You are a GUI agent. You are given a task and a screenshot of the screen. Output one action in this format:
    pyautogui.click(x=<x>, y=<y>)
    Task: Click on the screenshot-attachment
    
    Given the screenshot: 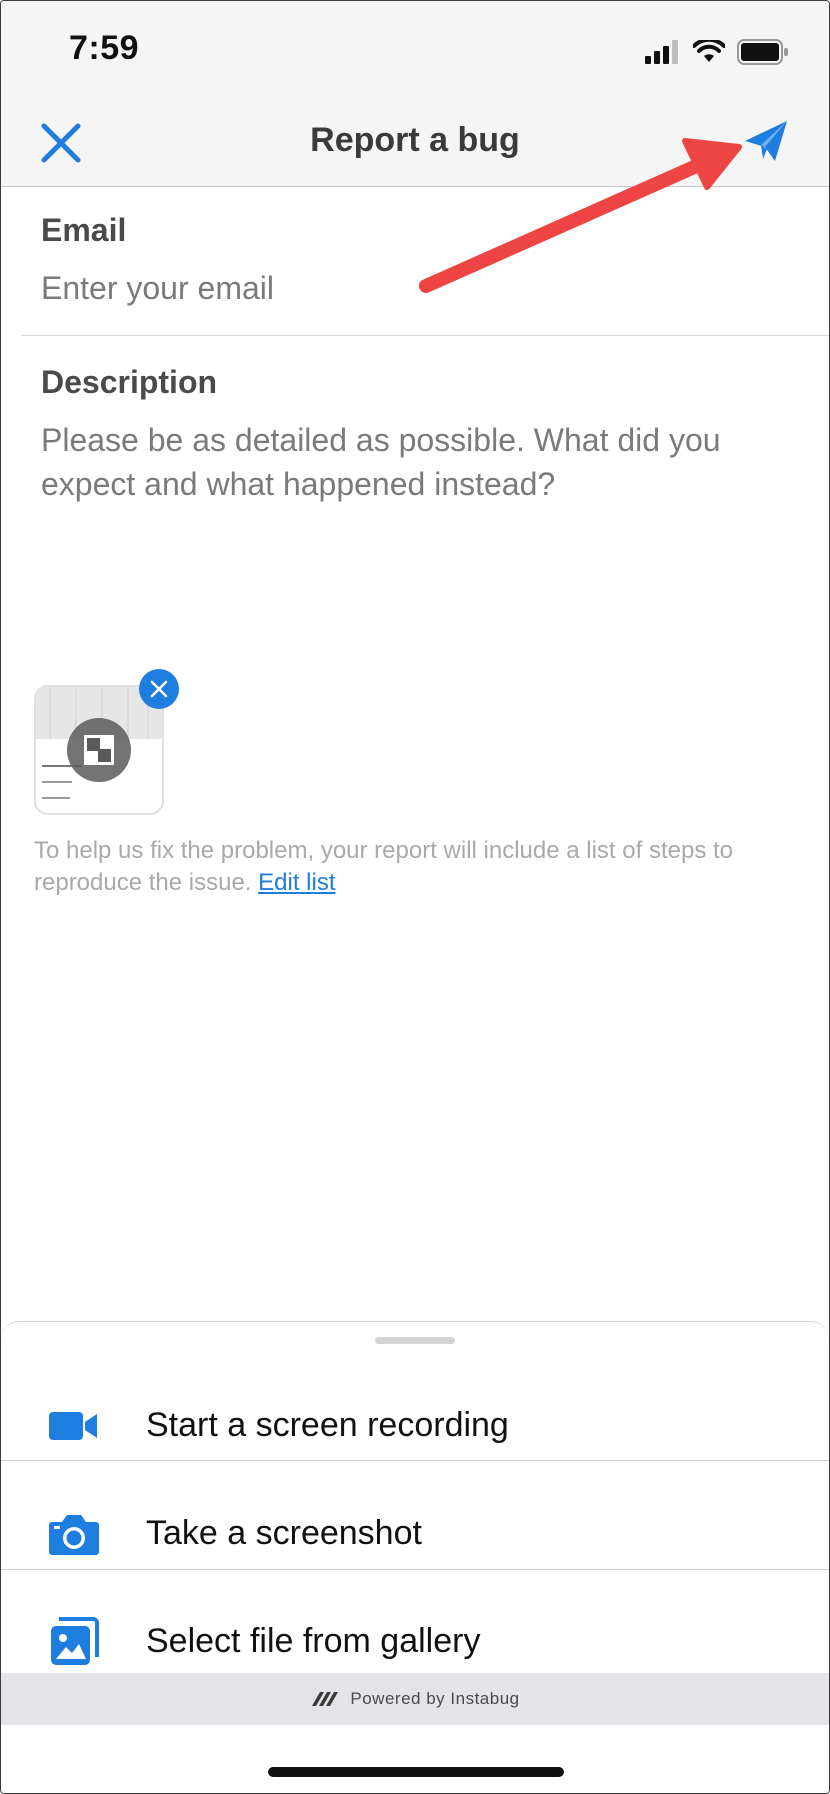 What is the action you would take?
    pyautogui.click(x=99, y=750)
    